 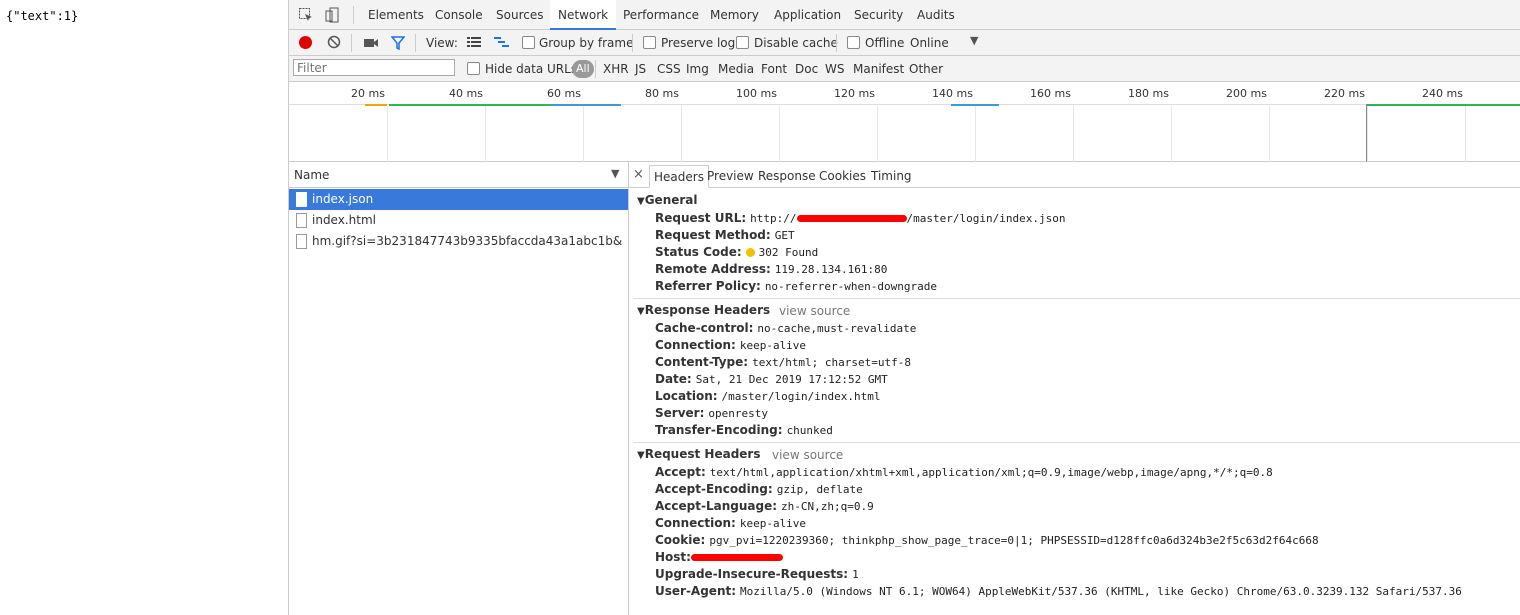 What do you see at coordinates (736, 69) in the screenshot?
I see `filter-type-media: Media` at bounding box center [736, 69].